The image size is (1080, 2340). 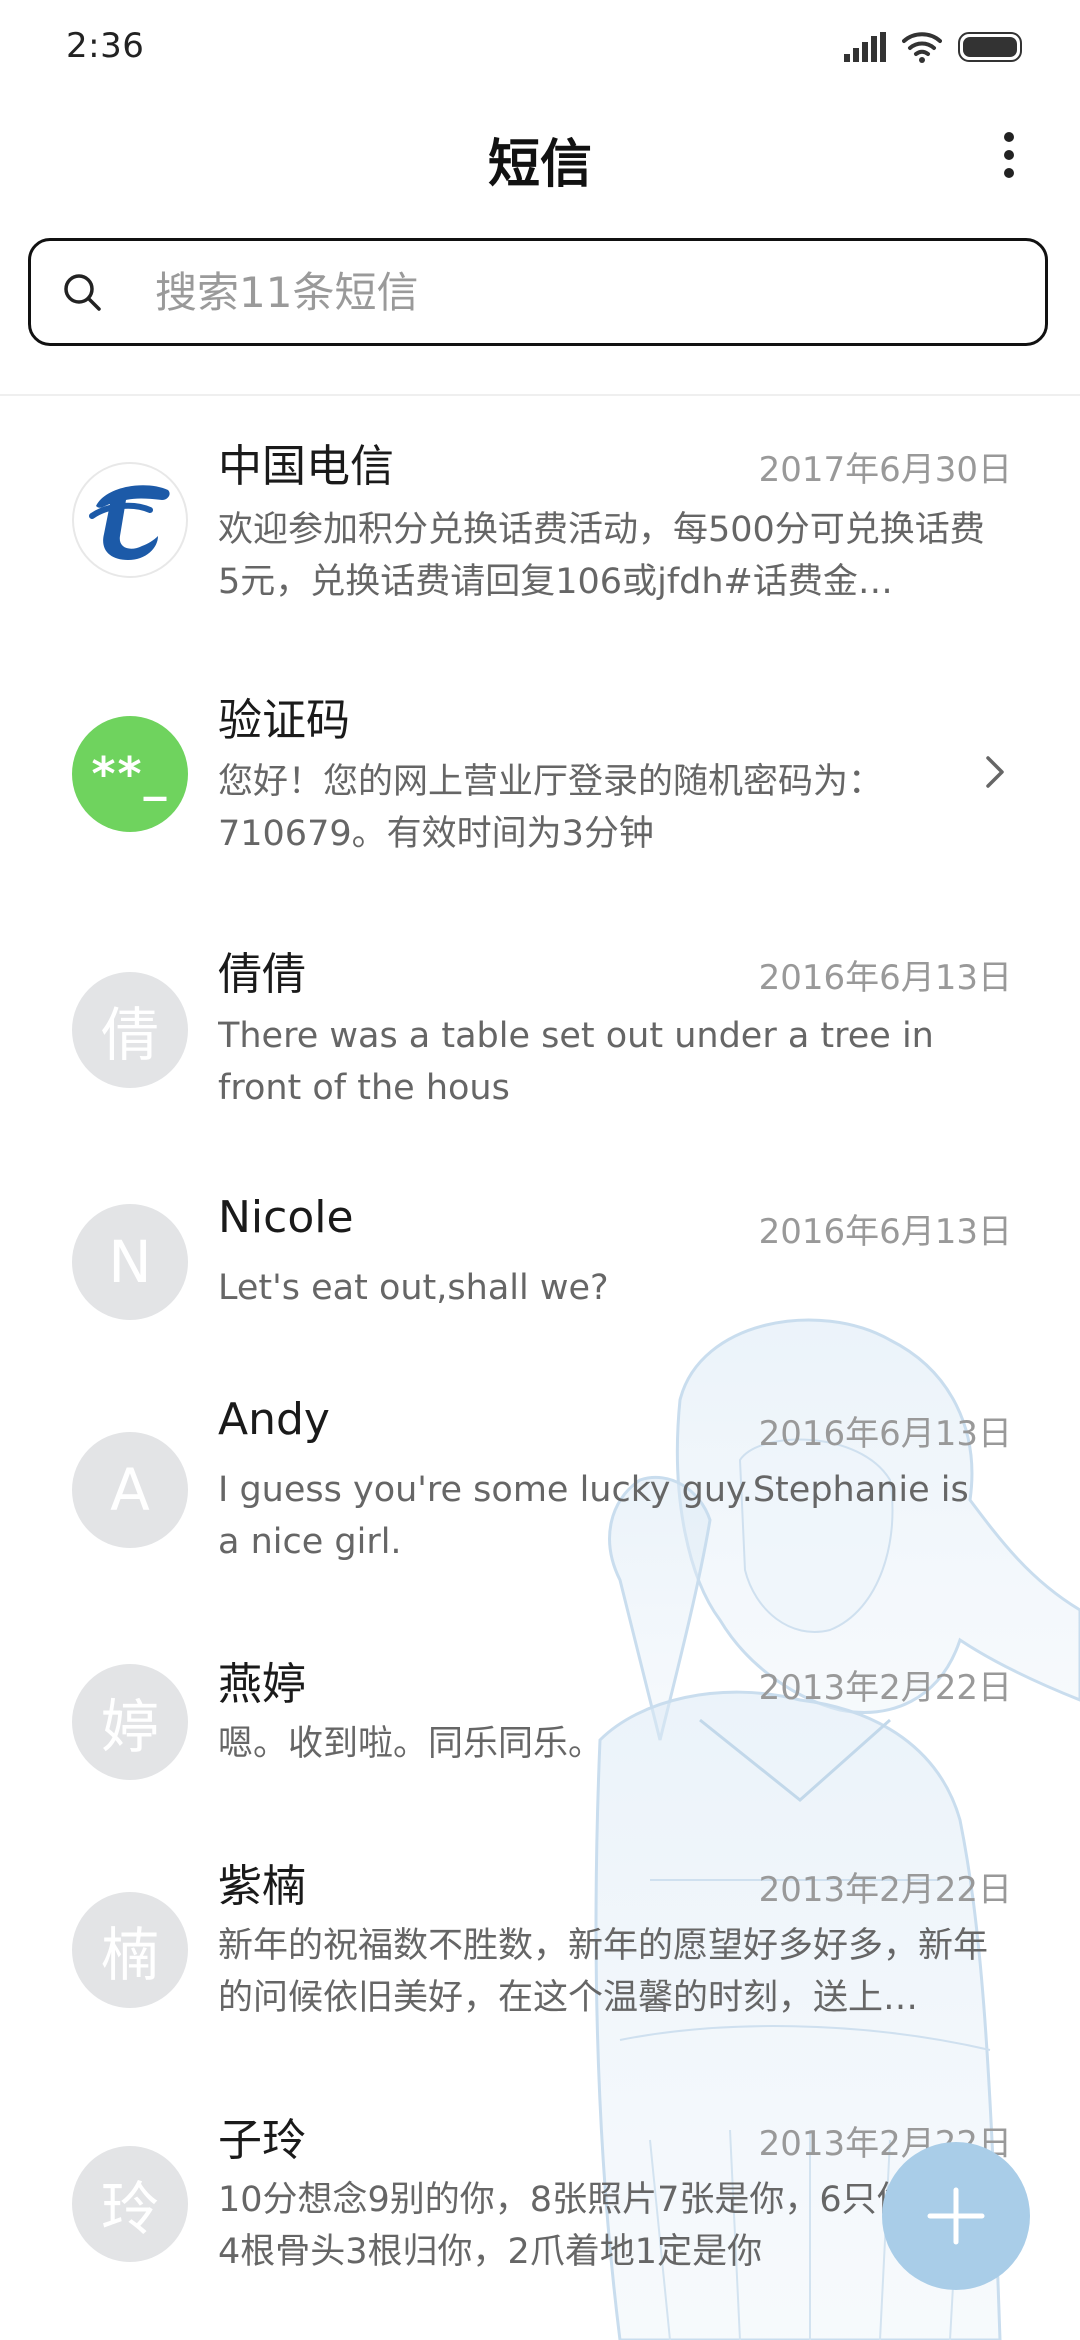 I want to click on avatar: N, so click(x=130, y=1262).